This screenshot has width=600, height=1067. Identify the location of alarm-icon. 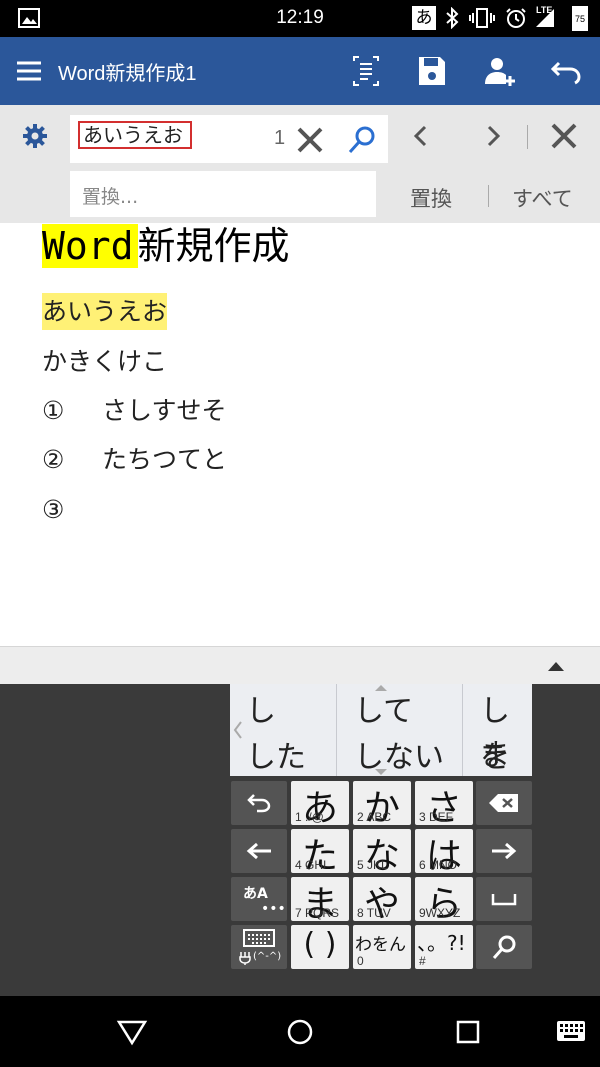
(516, 18).